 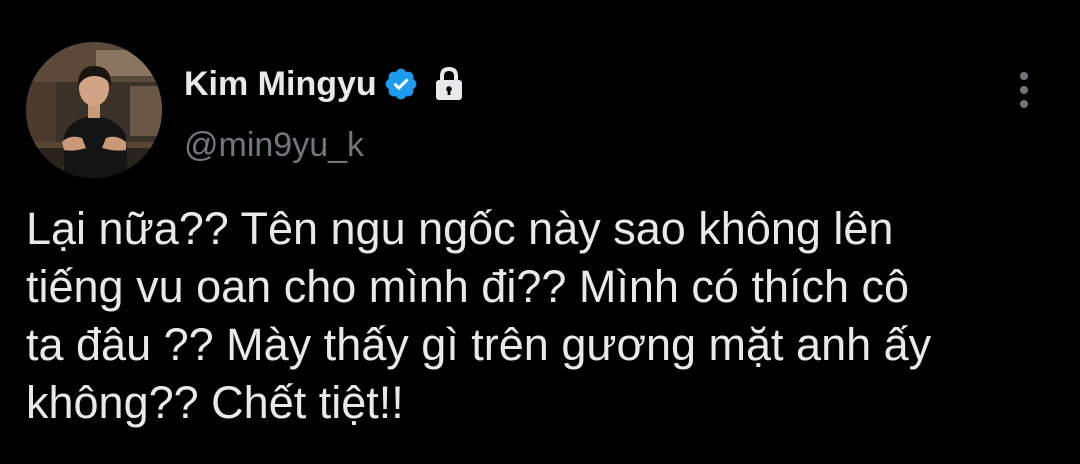 What do you see at coordinates (449, 84) in the screenshot?
I see `lock-icon` at bounding box center [449, 84].